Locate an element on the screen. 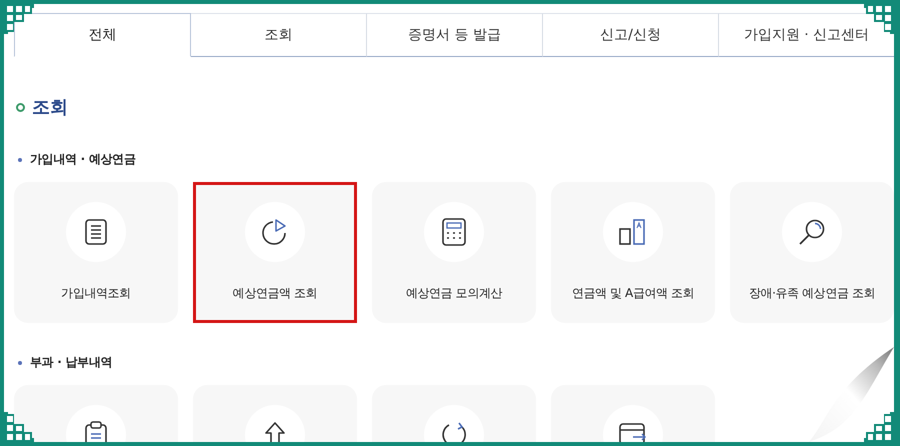 Image resolution: width=900 pixels, height=446 pixels. bar-compare-icon is located at coordinates (633, 232).